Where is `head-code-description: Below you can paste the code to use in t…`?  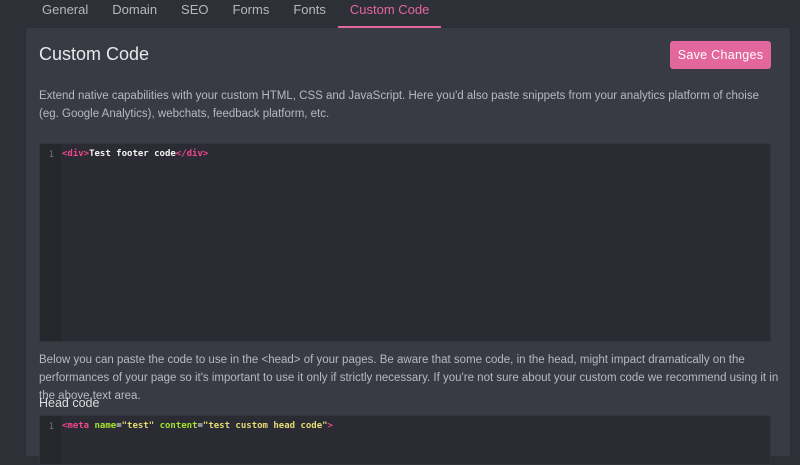
head-code-description: Below you can paste the code to use in t… is located at coordinates (409, 378).